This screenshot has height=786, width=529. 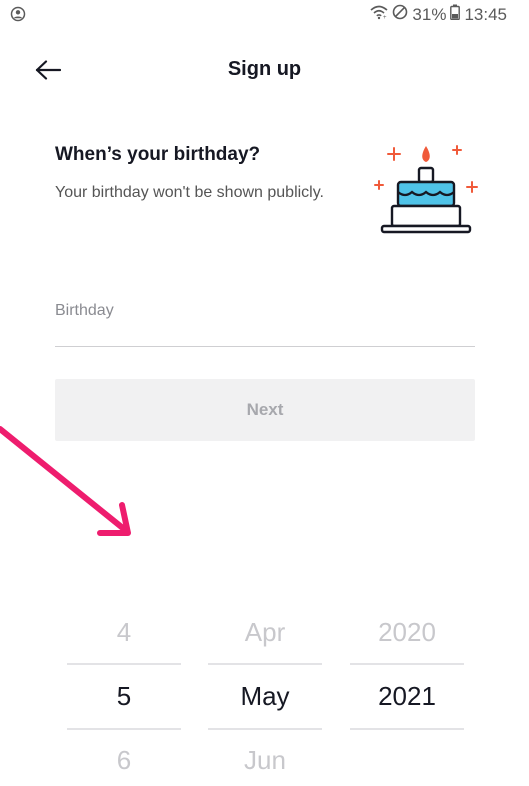 I want to click on picker-day-column: 4 5 6, so click(x=124, y=693).